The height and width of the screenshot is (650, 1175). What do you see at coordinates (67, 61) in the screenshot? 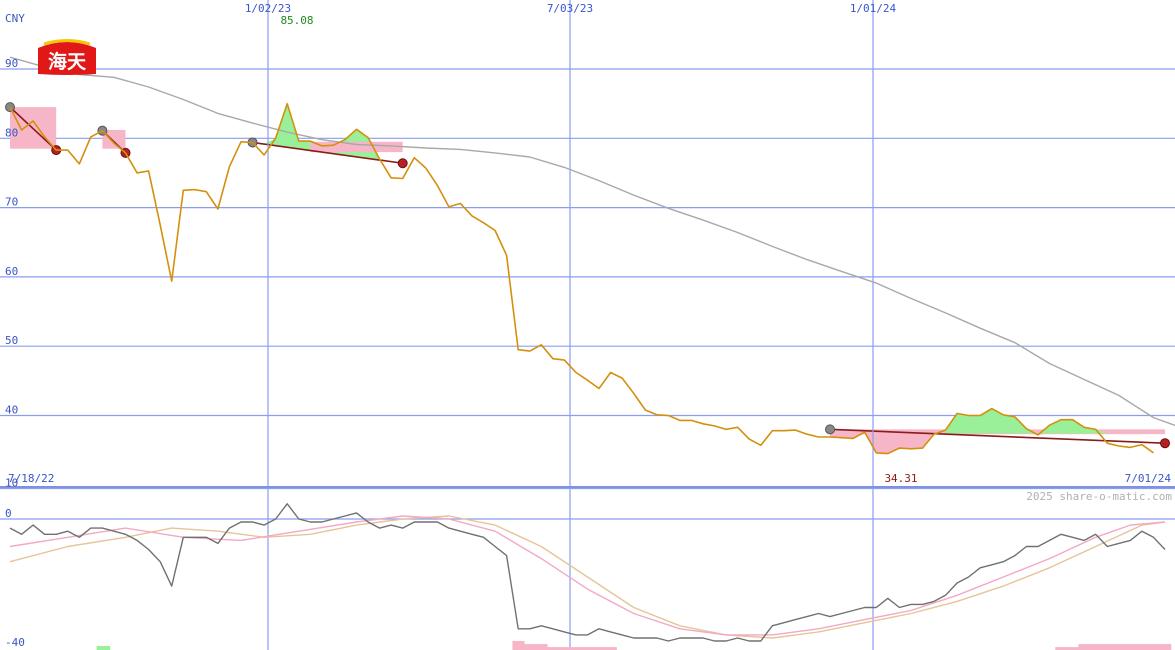
I see `logo-text: 海天` at bounding box center [67, 61].